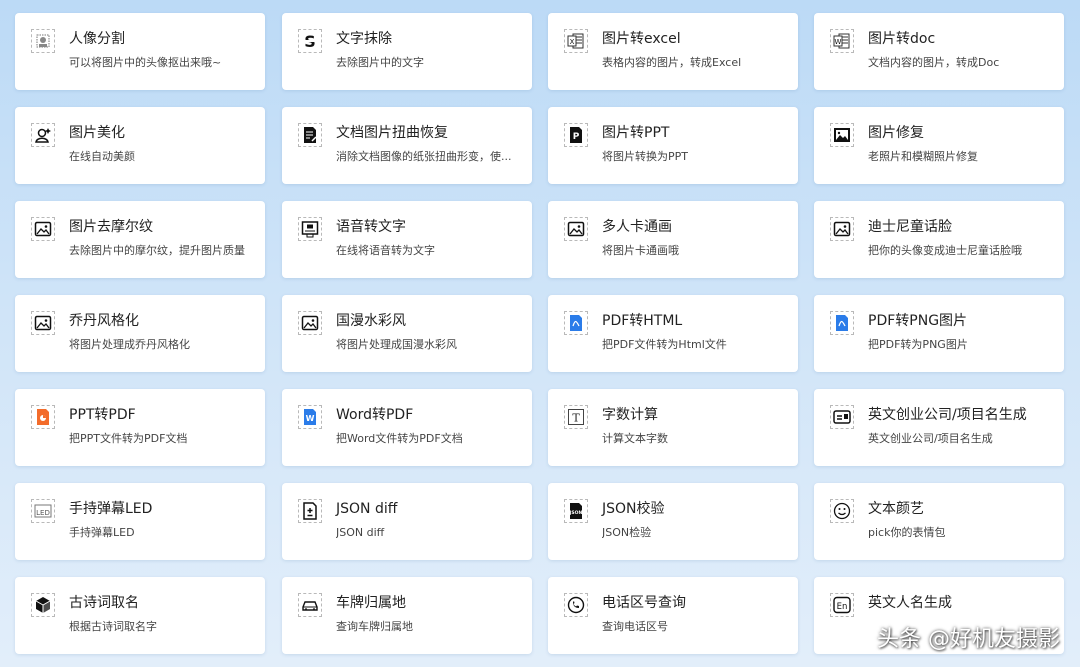 The image size is (1080, 667). I want to click on svg-text: T, so click(576, 418).